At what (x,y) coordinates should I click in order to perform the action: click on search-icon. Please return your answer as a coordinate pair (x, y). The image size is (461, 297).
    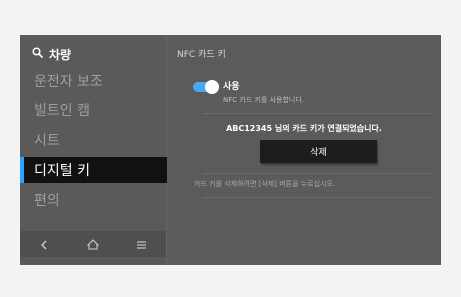
    Looking at the image, I should click on (37, 54).